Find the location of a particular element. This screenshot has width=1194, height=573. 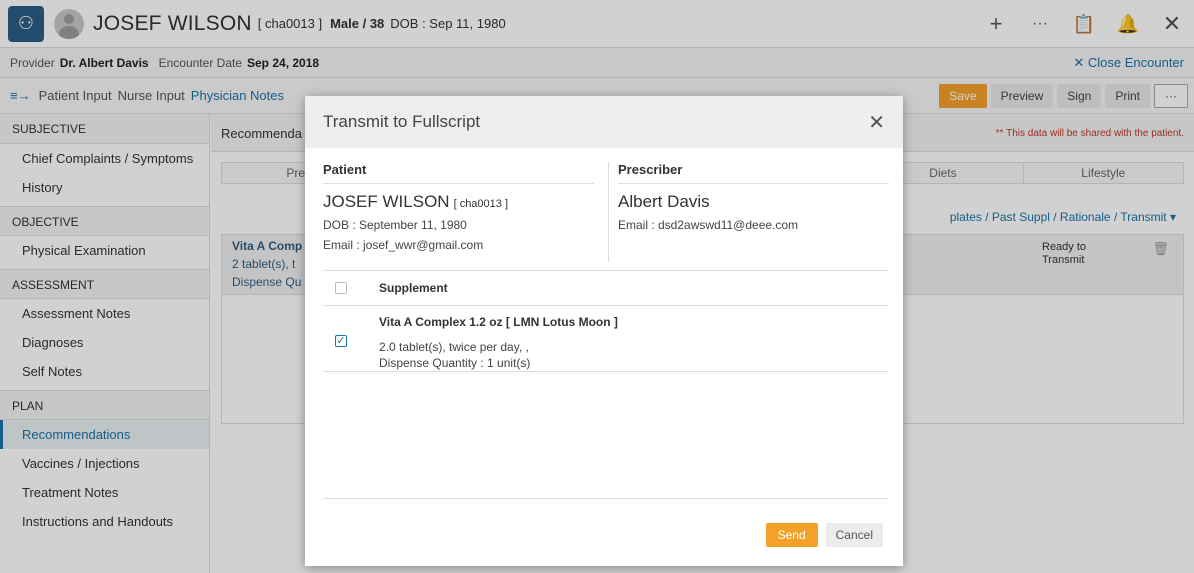

send-button: Send is located at coordinates (791, 535).